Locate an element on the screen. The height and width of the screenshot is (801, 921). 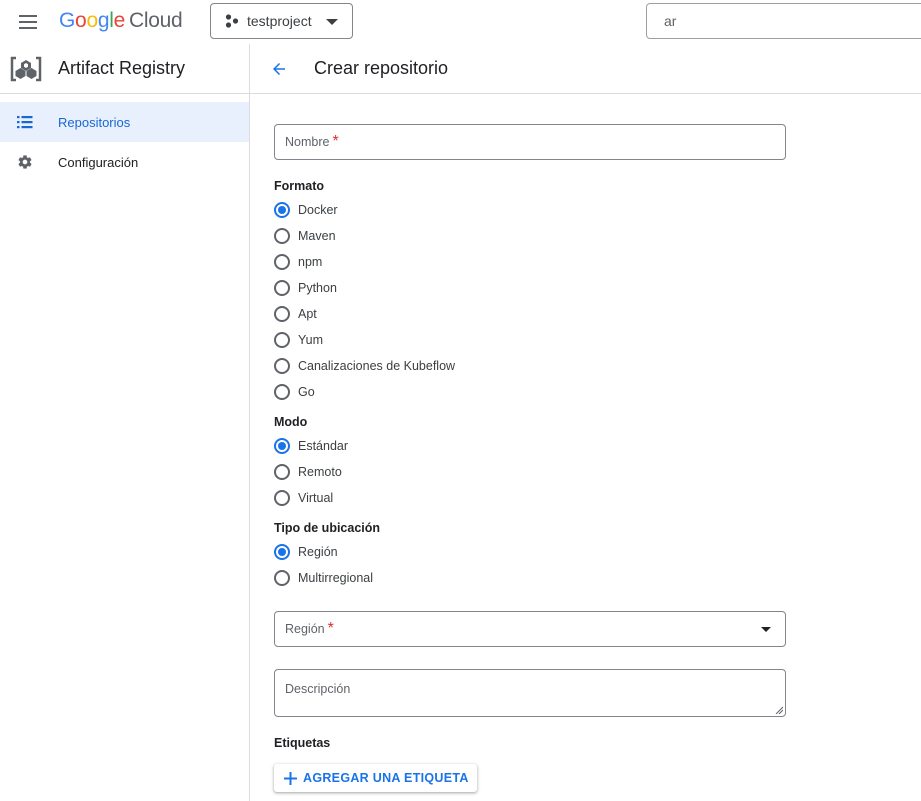
page-title: Crear repositorio is located at coordinates (381, 68).